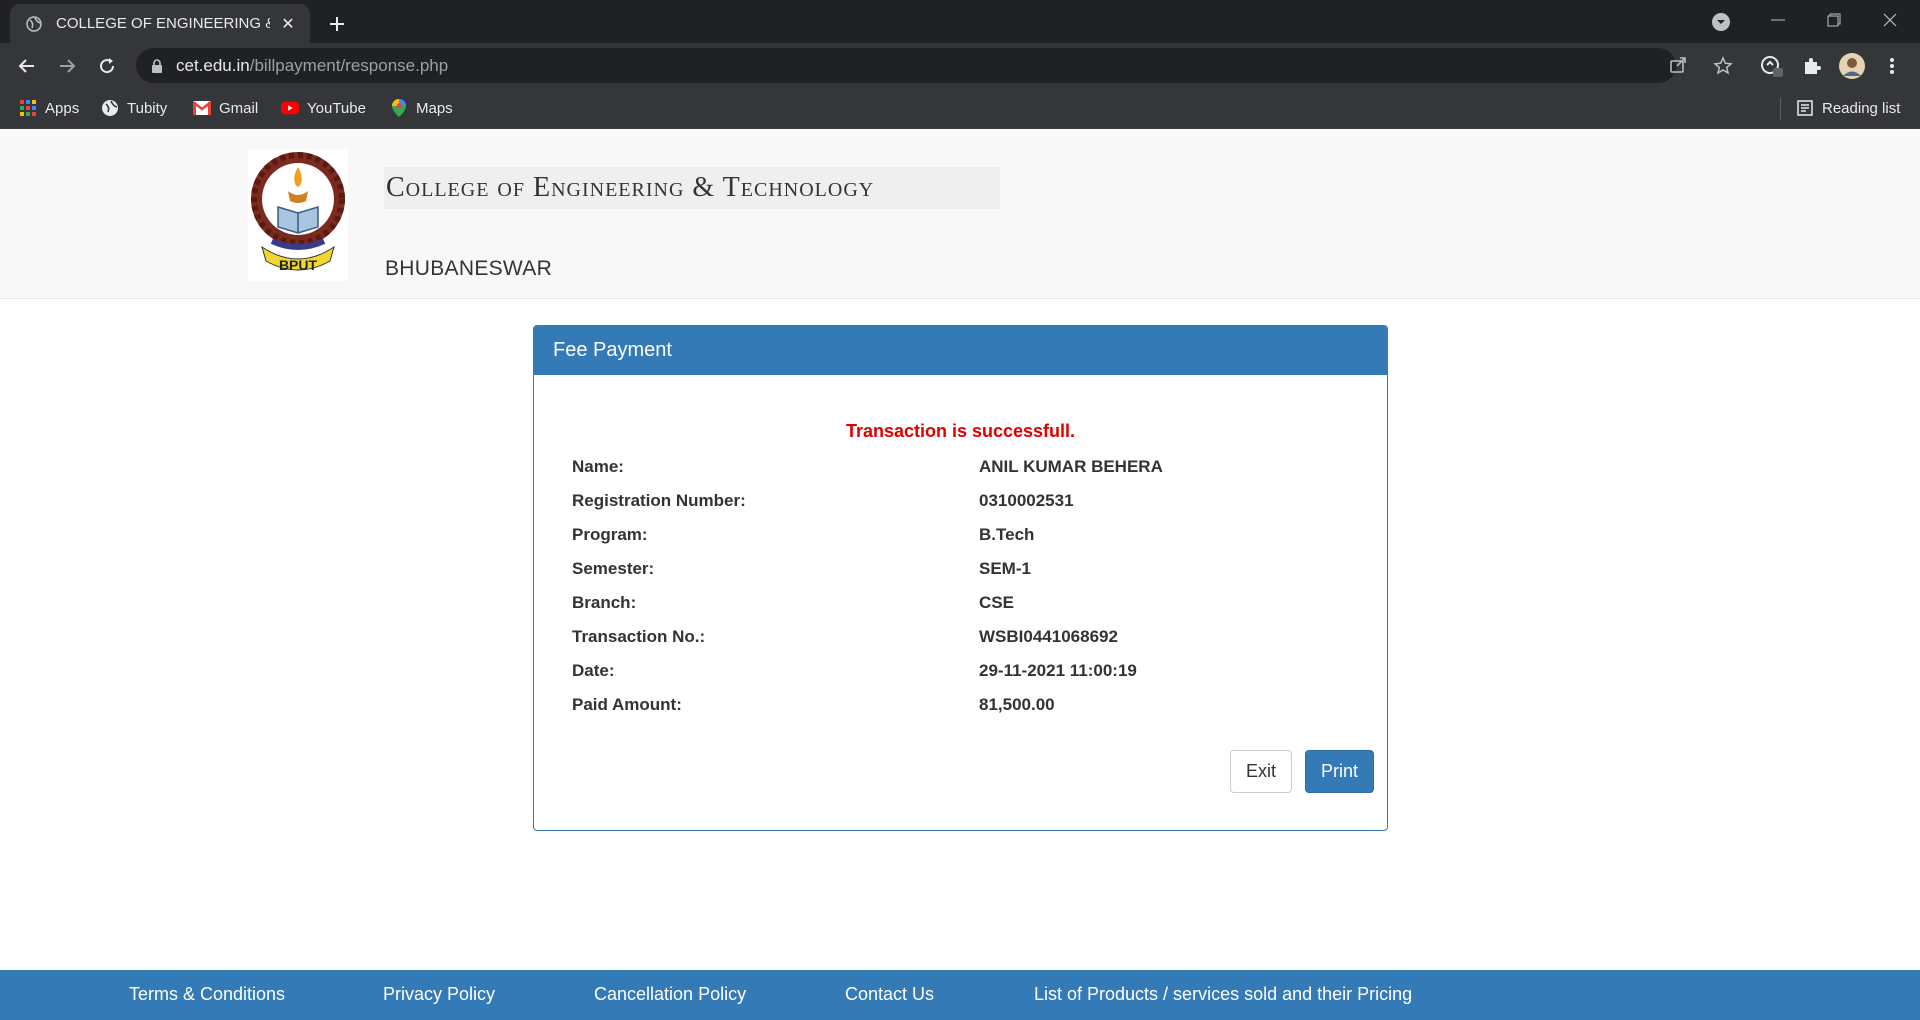 Image resolution: width=1920 pixels, height=1020 pixels. I want to click on youtube-icon, so click(290, 108).